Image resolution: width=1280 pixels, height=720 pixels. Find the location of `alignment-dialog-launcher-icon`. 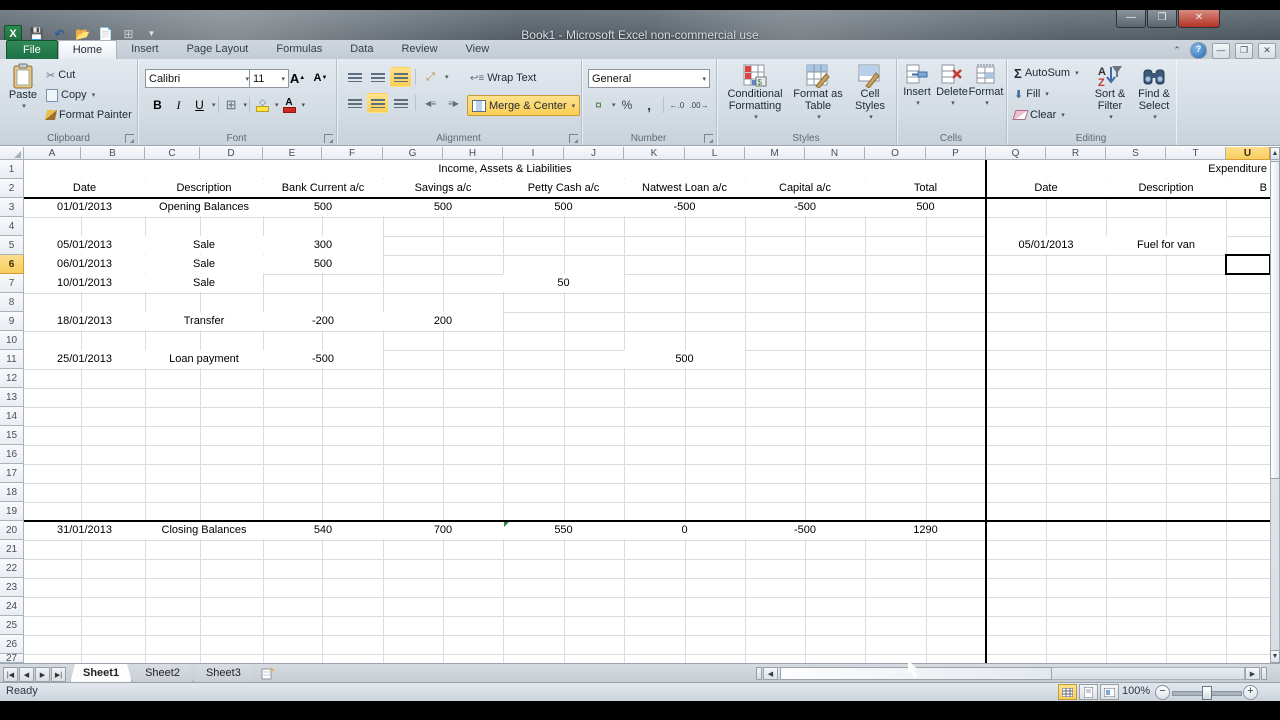

alignment-dialog-launcher-icon is located at coordinates (573, 138).